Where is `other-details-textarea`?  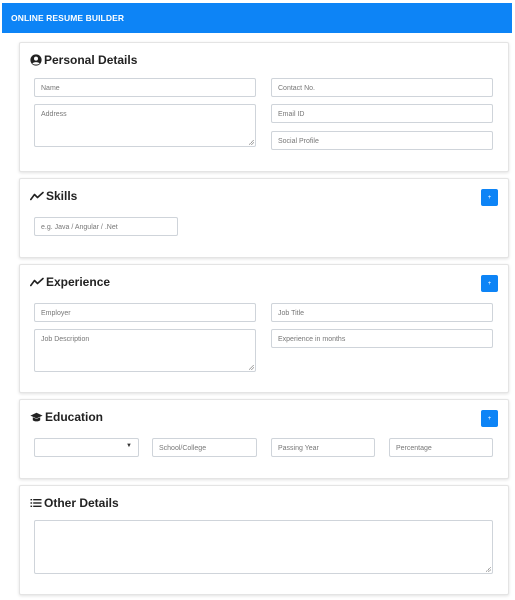 other-details-textarea is located at coordinates (263, 547).